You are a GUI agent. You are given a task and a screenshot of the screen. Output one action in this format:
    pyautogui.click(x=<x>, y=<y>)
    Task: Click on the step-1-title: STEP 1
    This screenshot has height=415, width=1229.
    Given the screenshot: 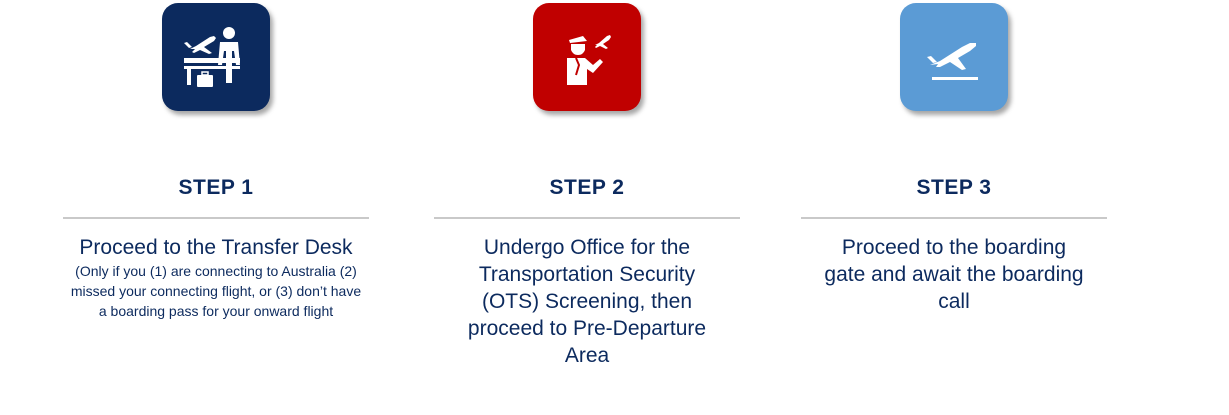 What is the action you would take?
    pyautogui.click(x=216, y=187)
    